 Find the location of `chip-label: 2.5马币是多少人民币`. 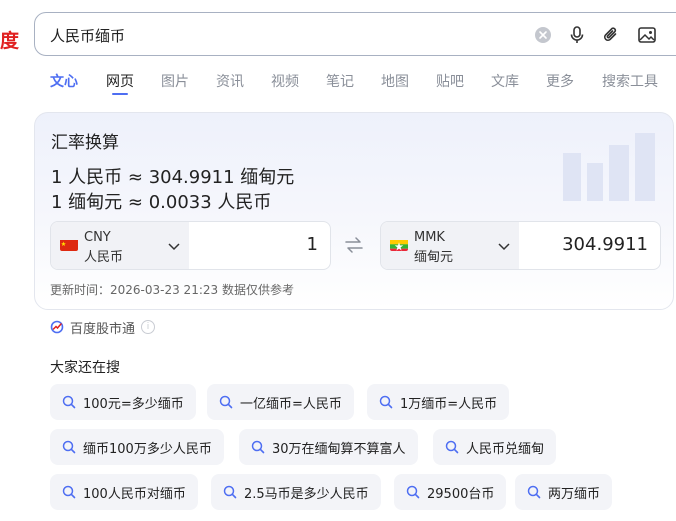

chip-label: 2.5马币是多少人民币 is located at coordinates (306, 494).